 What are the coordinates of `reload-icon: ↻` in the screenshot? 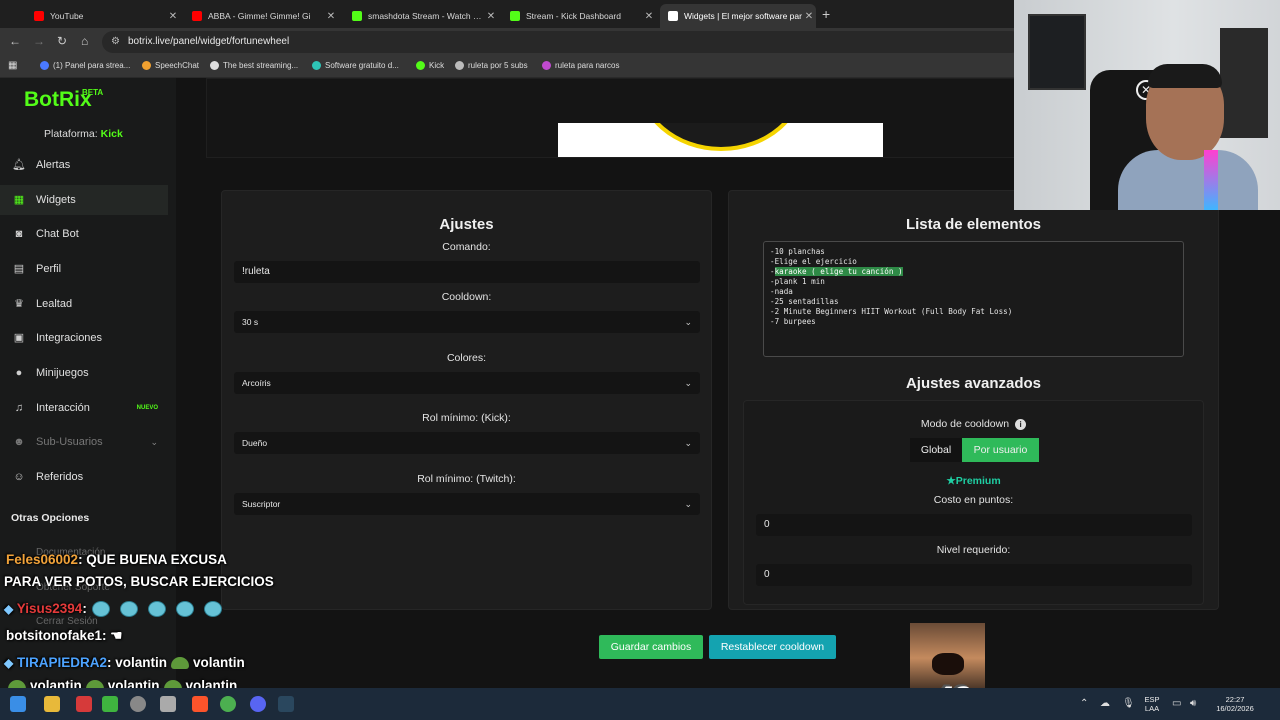 It's located at (62, 41).